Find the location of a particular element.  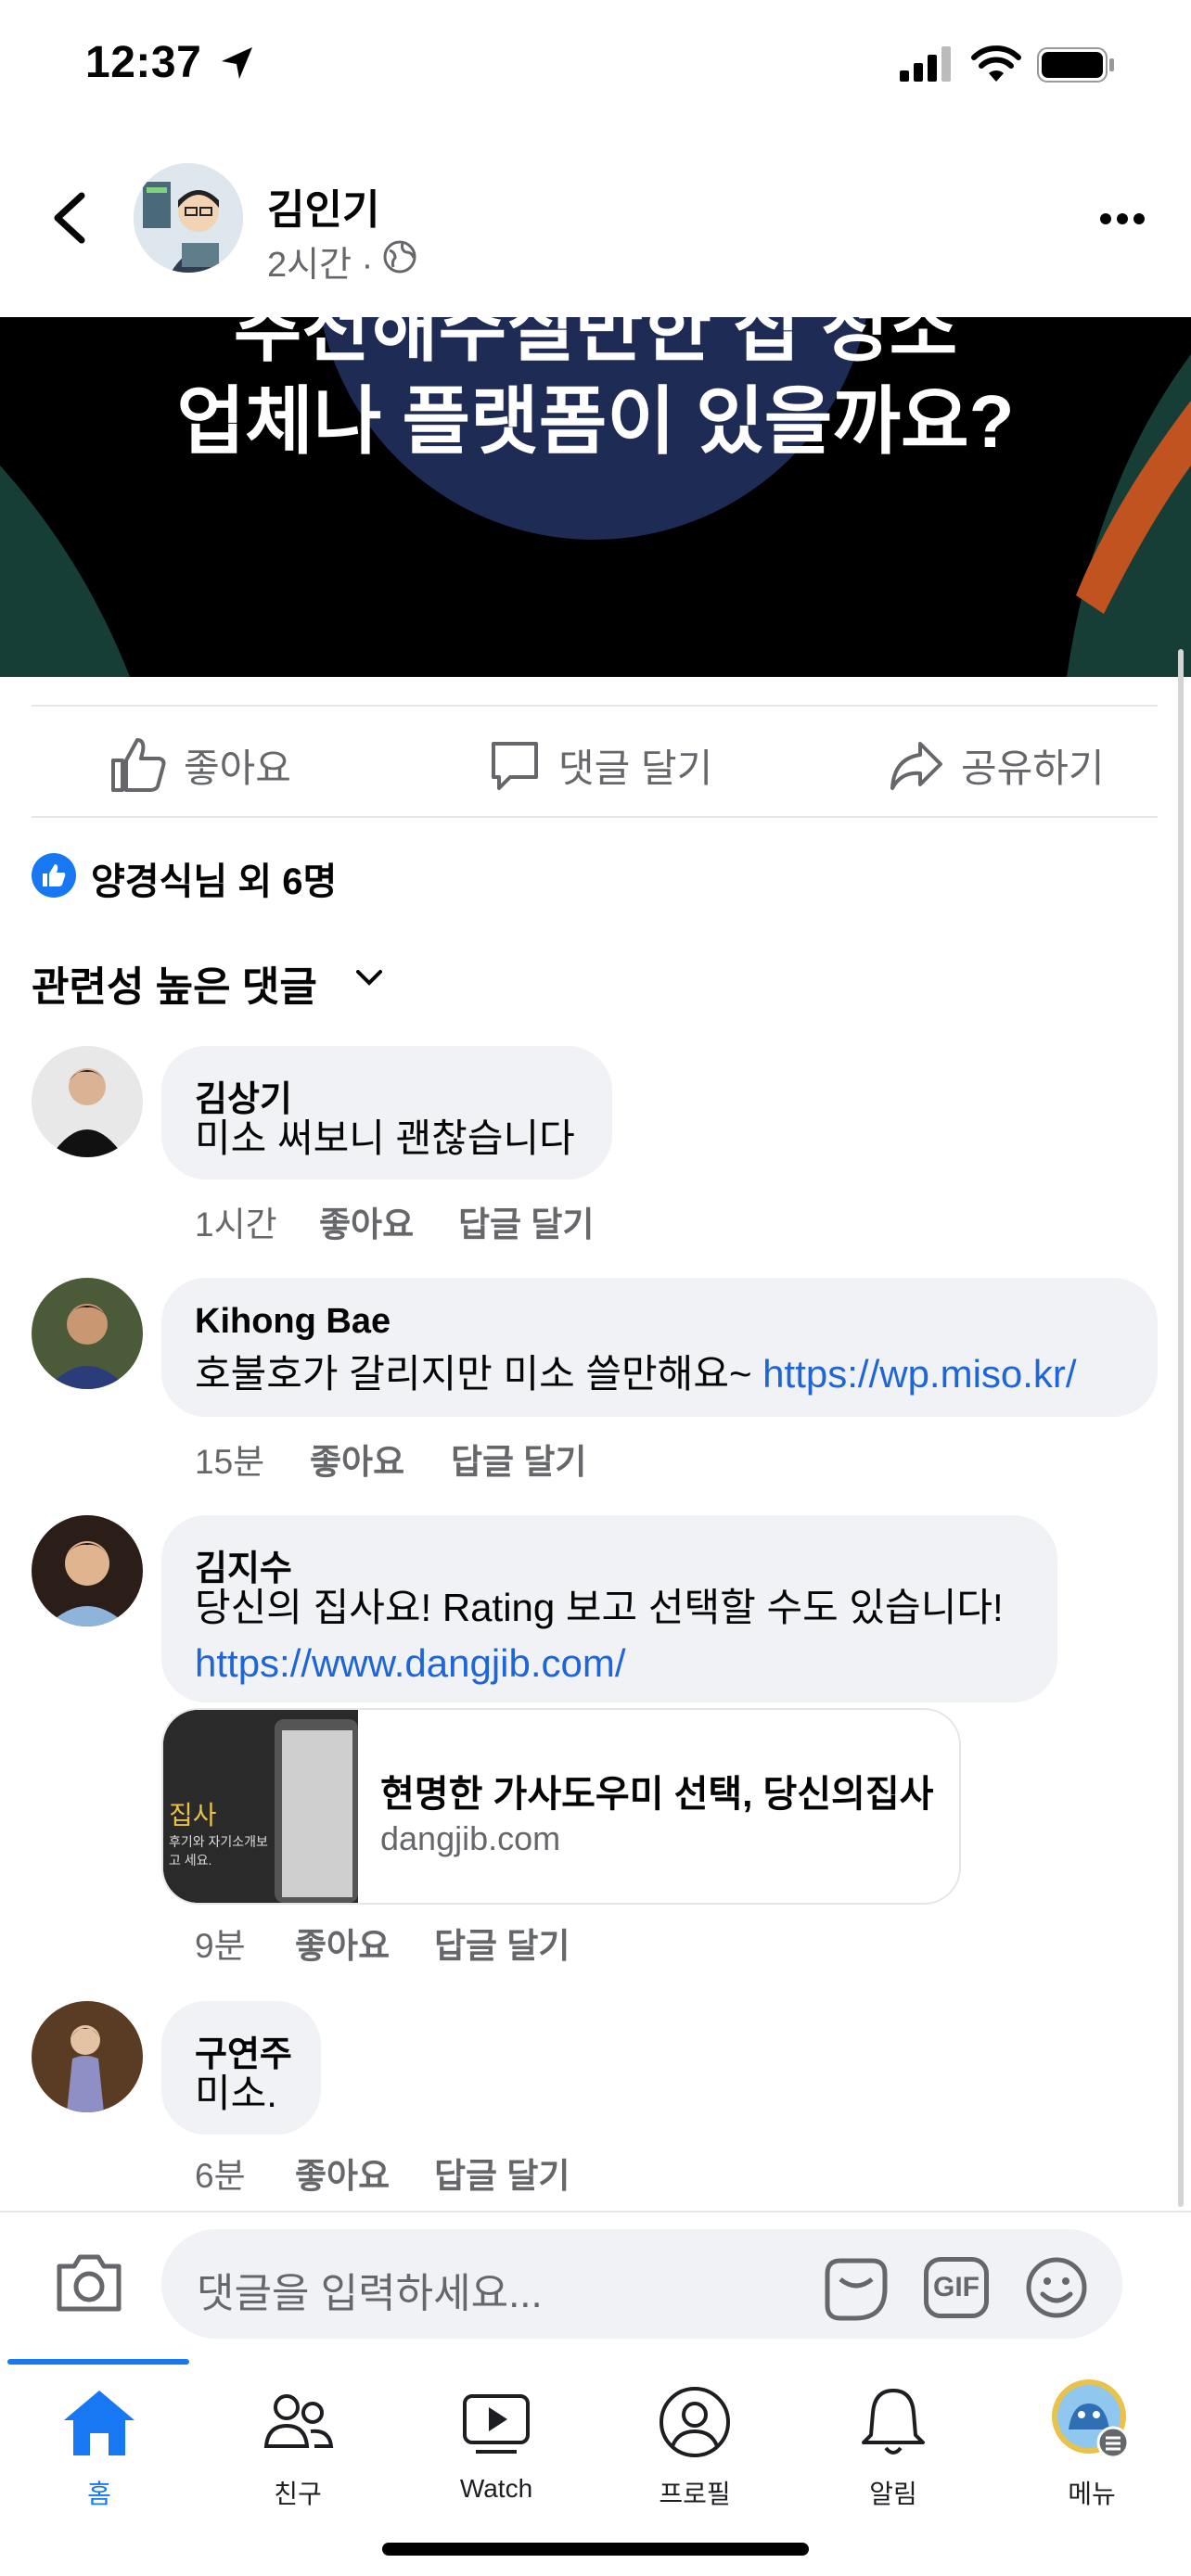

comment-text: 호불호가 갈리지만 미소 쓸만해요~ is located at coordinates (479, 1374).